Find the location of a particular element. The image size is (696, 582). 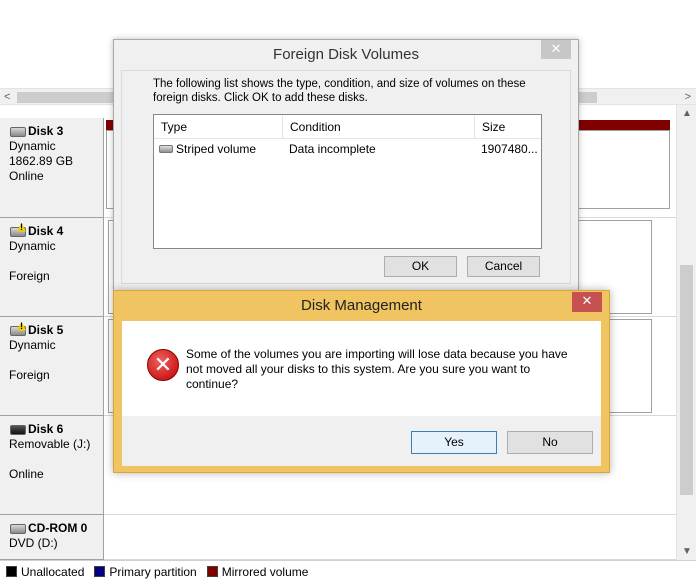

ok-button: OK is located at coordinates (420, 266).